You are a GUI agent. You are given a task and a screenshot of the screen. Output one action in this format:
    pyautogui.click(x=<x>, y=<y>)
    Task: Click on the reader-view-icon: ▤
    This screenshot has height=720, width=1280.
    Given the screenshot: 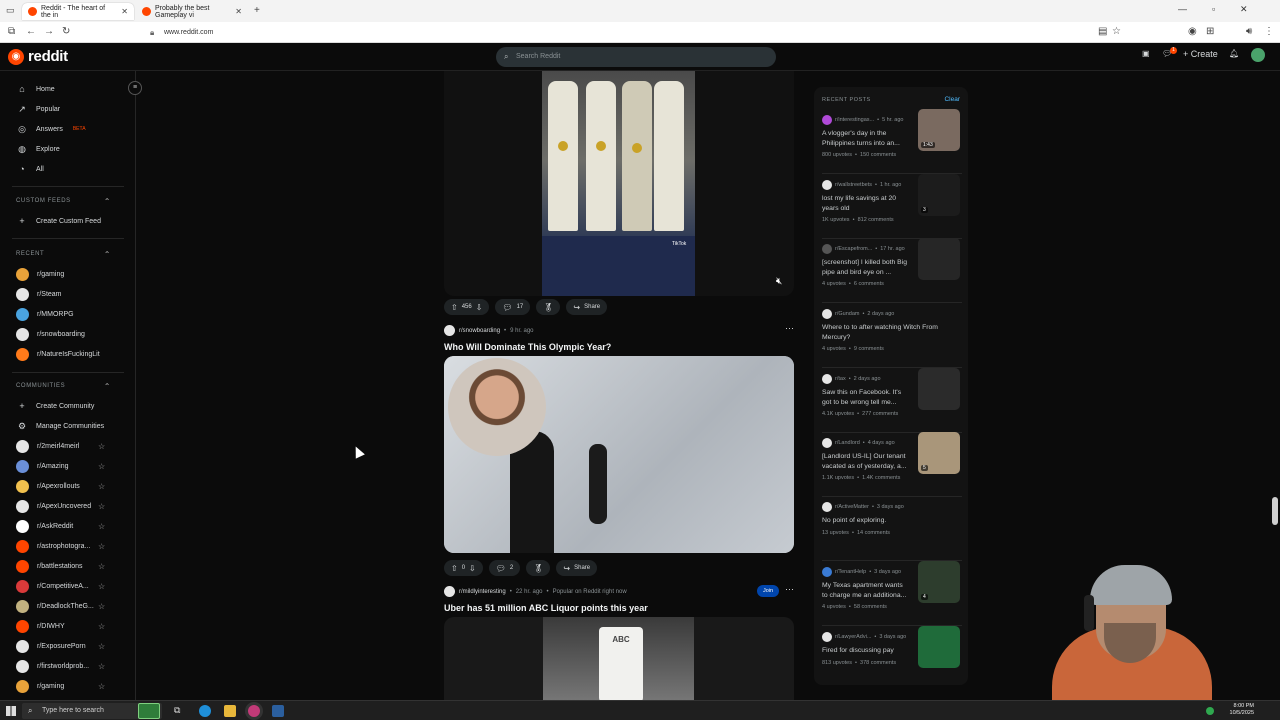 What is the action you would take?
    pyautogui.click(x=1102, y=31)
    